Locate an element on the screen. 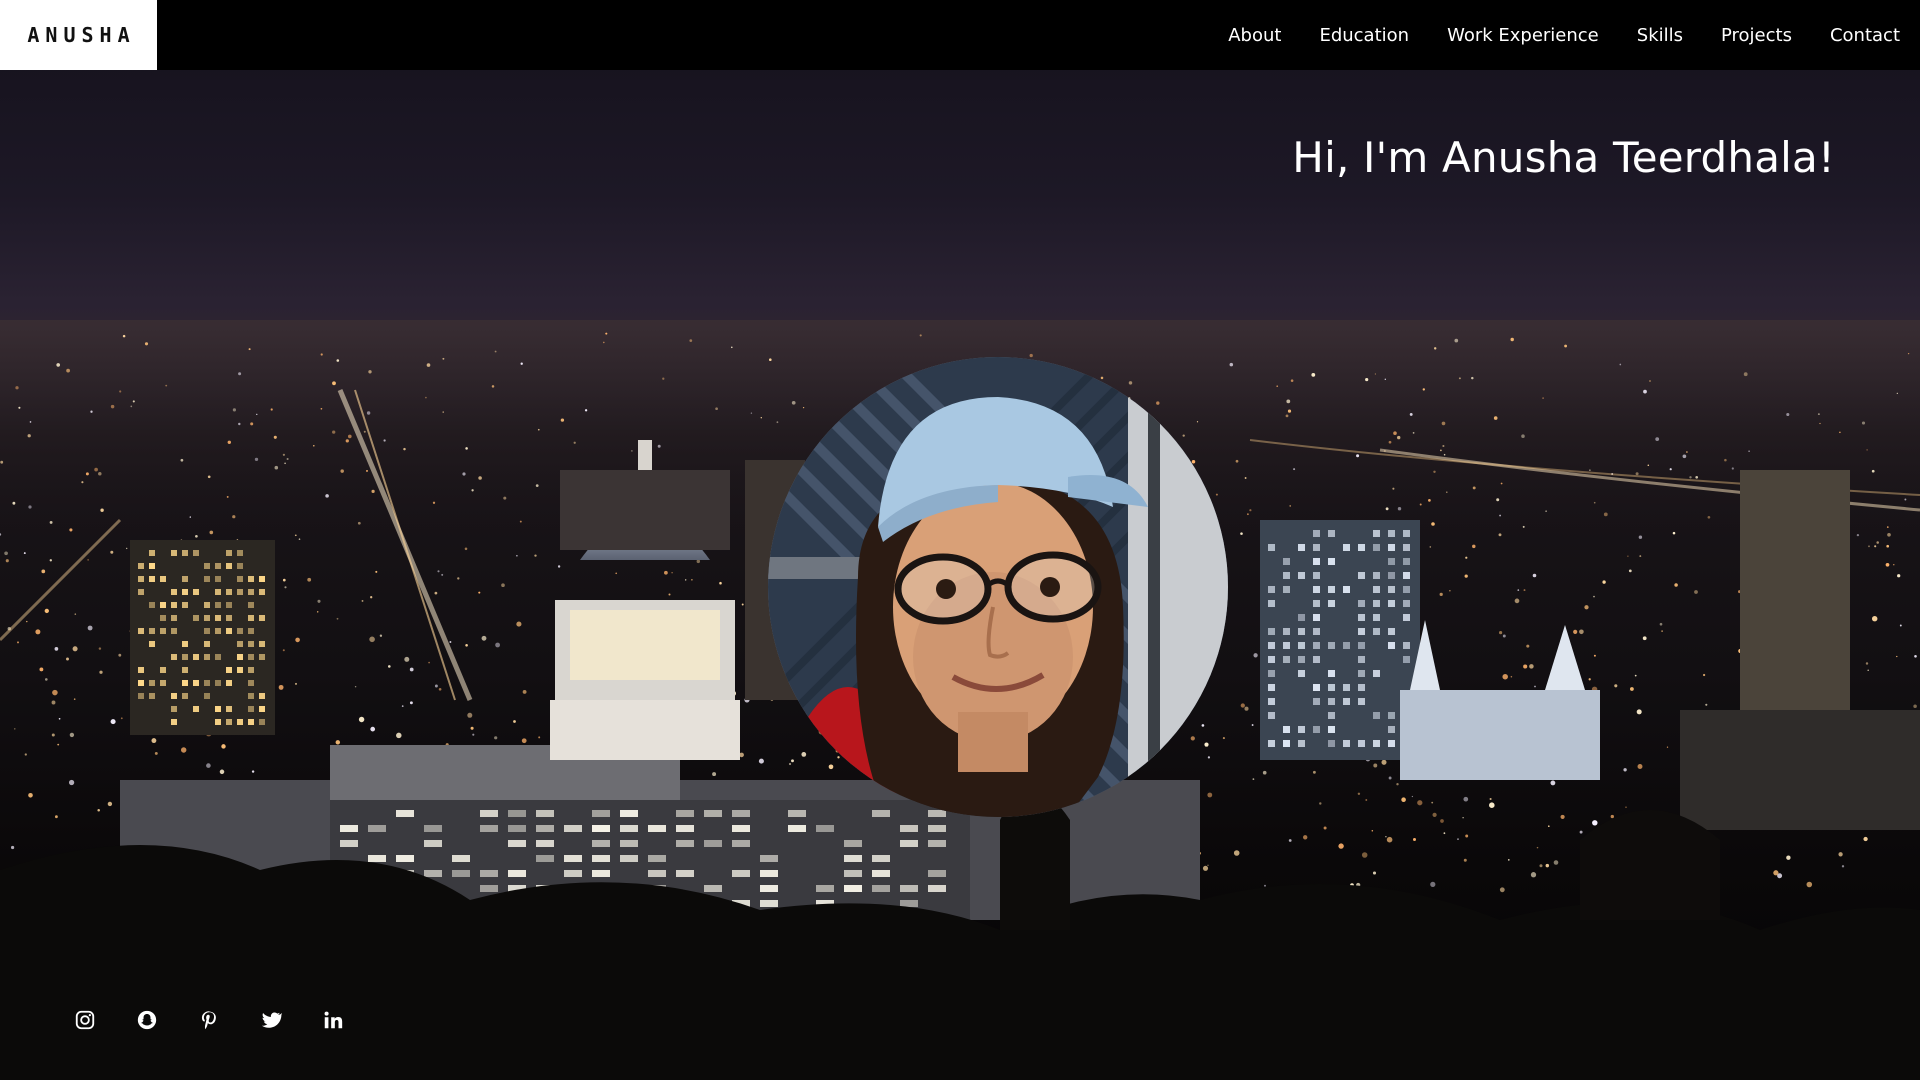 This screenshot has width=1920, height=1080. avatar-illustration is located at coordinates (998, 587).